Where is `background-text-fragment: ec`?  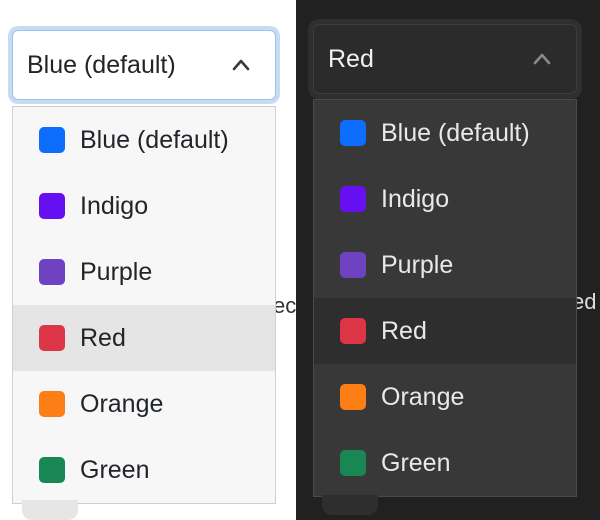
background-text-fragment: ec is located at coordinates (285, 305).